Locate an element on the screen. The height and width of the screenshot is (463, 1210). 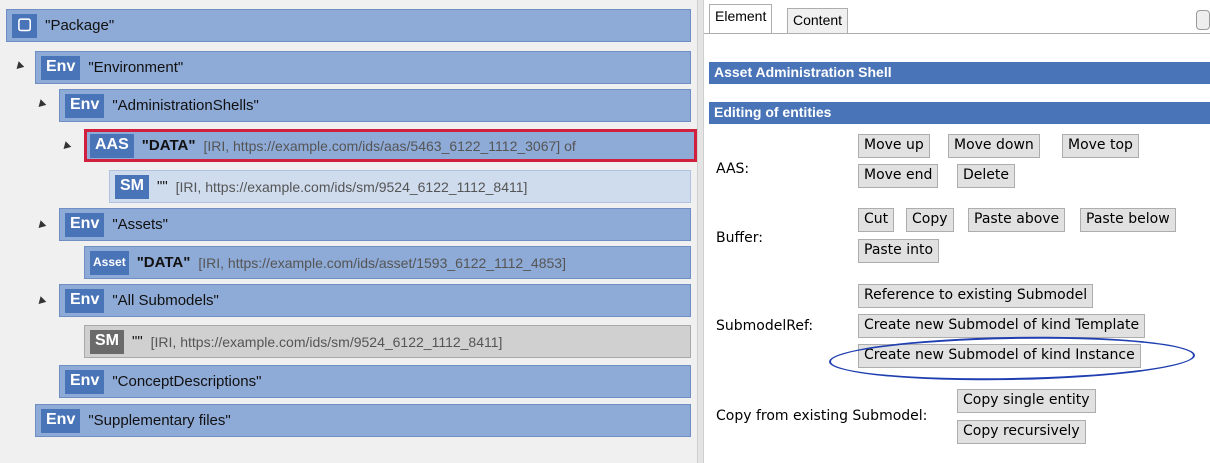
submodelref-row-label: SubmodelRef: is located at coordinates (765, 326).